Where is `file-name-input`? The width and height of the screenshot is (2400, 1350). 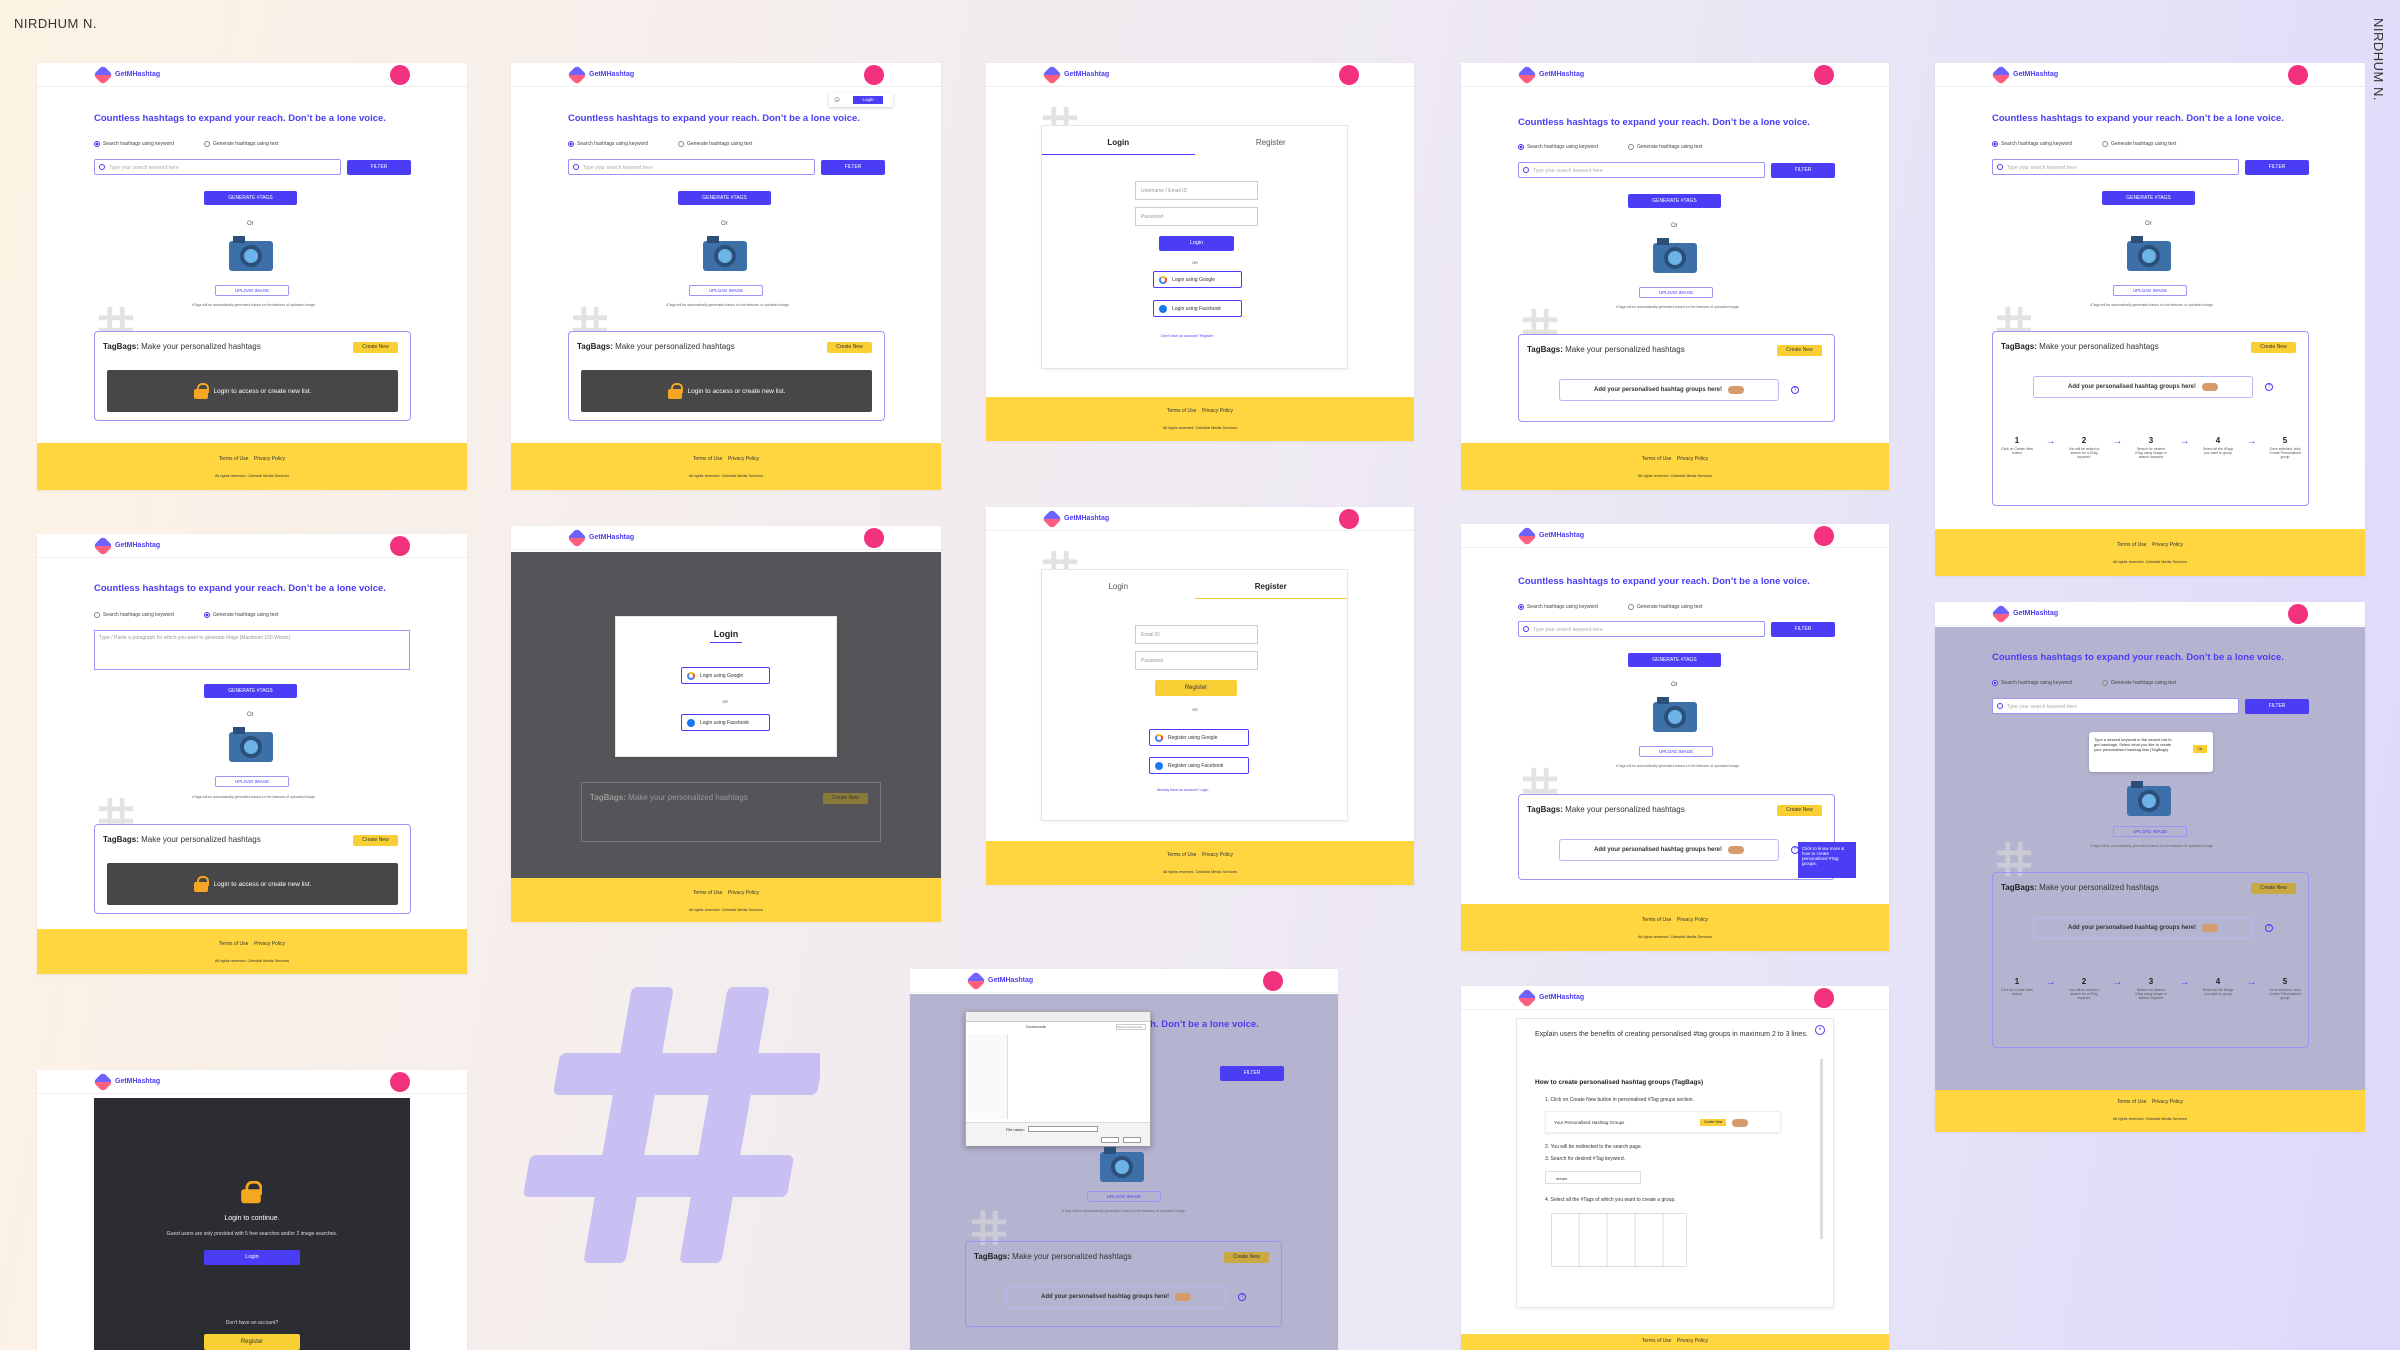
file-name-input is located at coordinates (1063, 1129).